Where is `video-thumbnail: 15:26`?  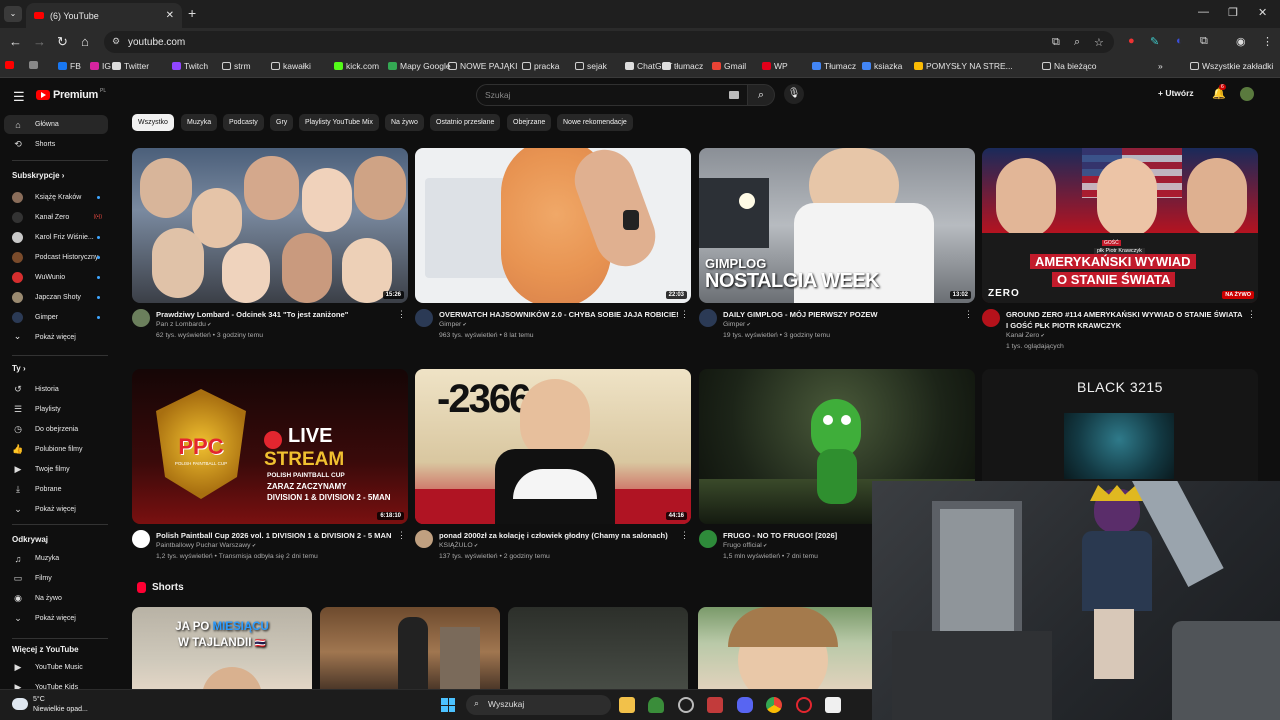 video-thumbnail: 15:26 is located at coordinates (270, 225).